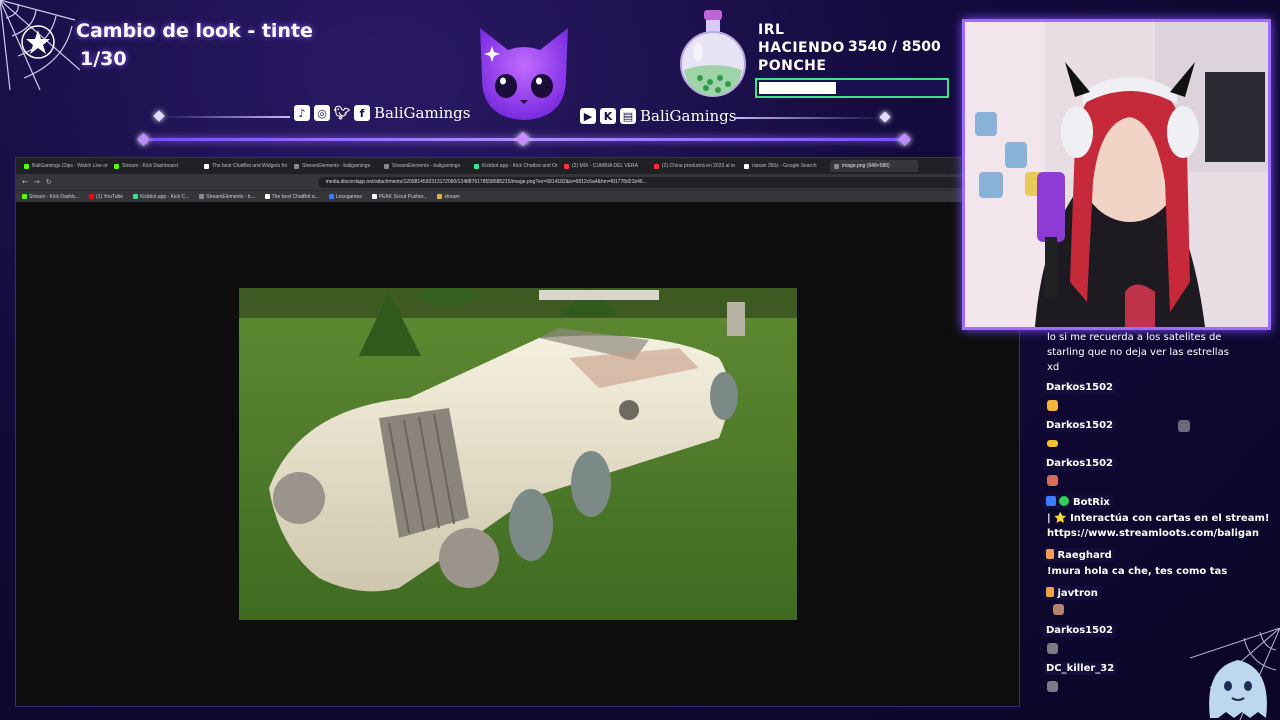 The image size is (1280, 720). I want to click on chat-username: BotRix, so click(1078, 502).